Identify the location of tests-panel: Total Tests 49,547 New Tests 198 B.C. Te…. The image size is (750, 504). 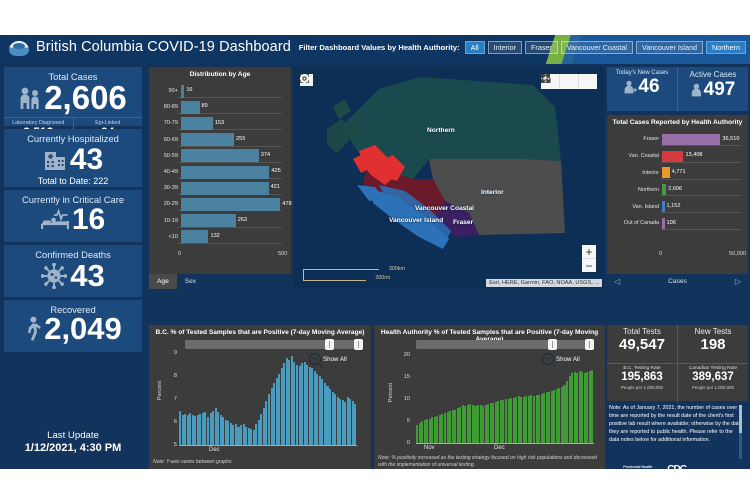
(677, 363).